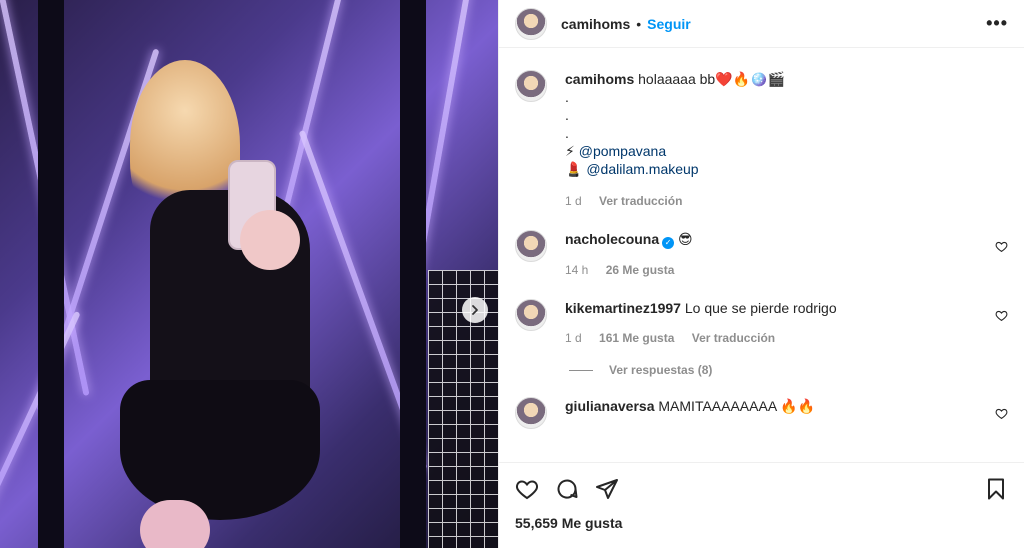  What do you see at coordinates (581, 370) in the screenshot?
I see `replies-divider` at bounding box center [581, 370].